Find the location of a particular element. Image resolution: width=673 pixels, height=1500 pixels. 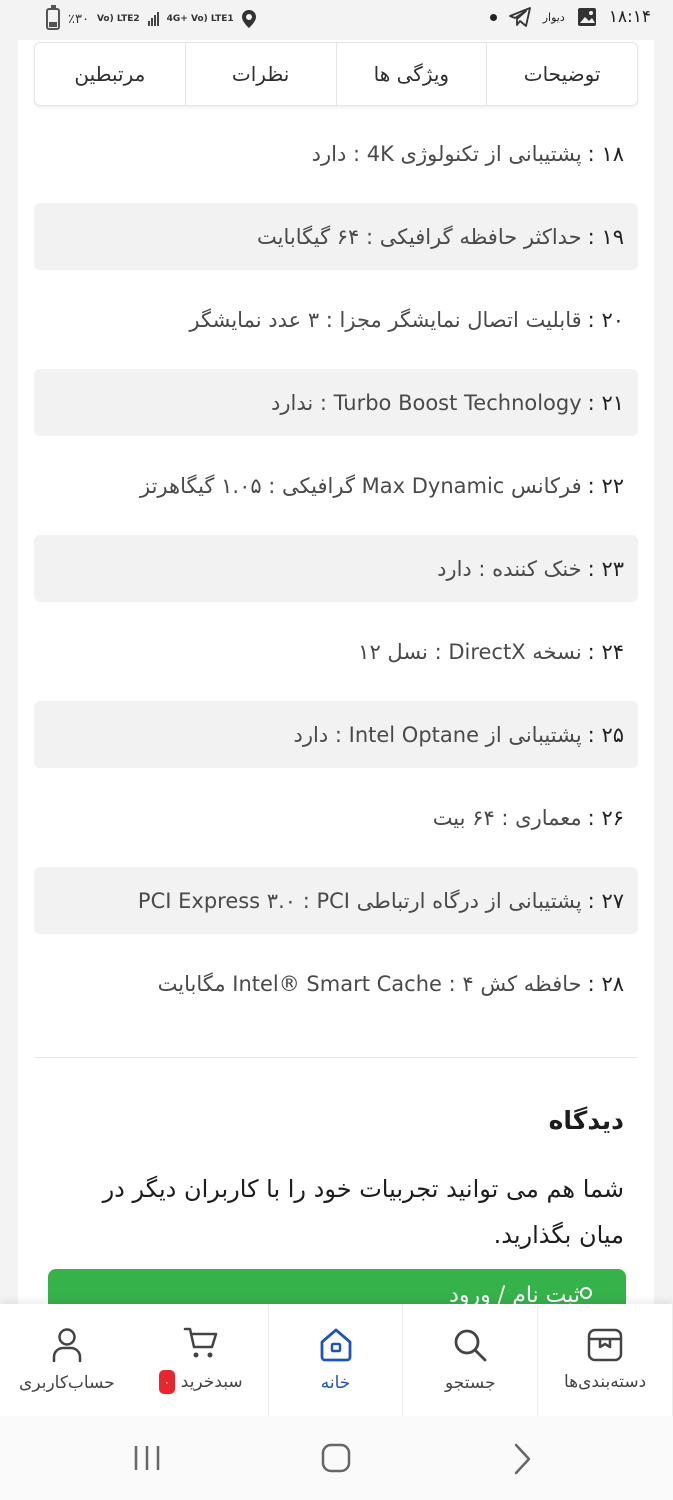

review-heading: دیدگاه is located at coordinates (586, 1120).